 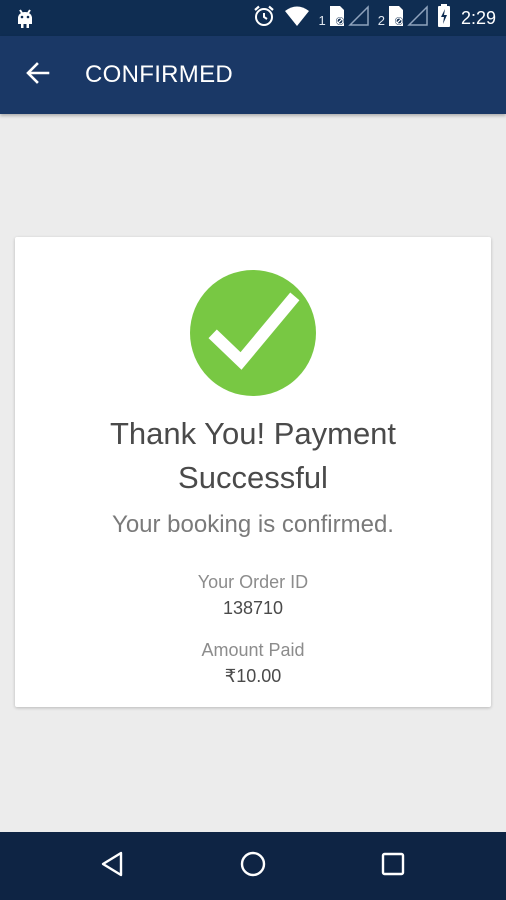 I want to click on back-triangle-icon, so click(x=113, y=866).